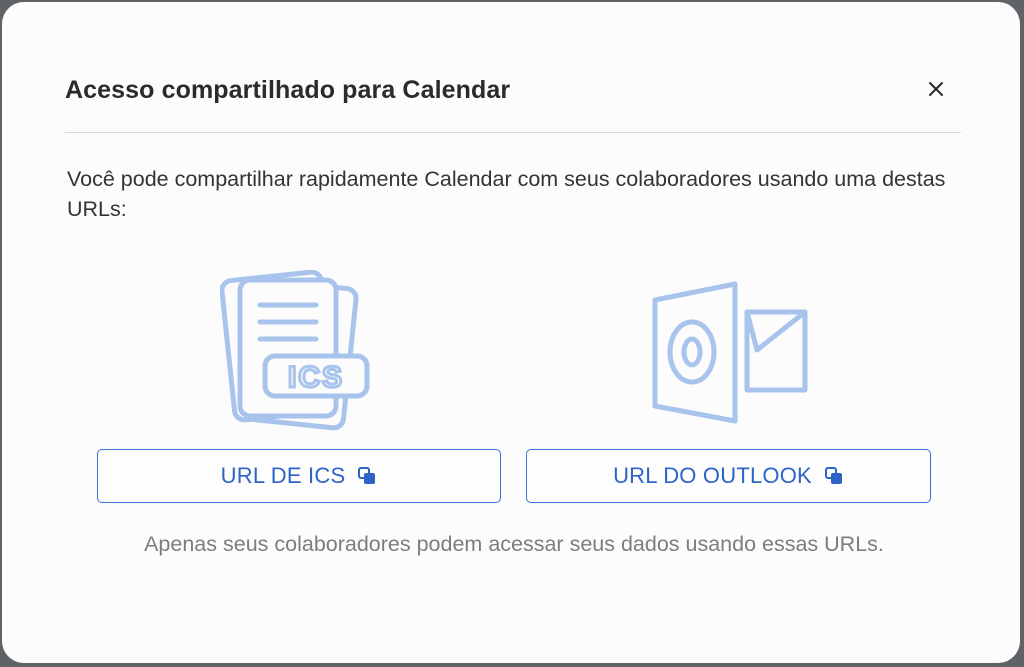 Image resolution: width=1024 pixels, height=667 pixels. I want to click on outlook-url-button-label: URL DO OUTLOOK, so click(712, 475).